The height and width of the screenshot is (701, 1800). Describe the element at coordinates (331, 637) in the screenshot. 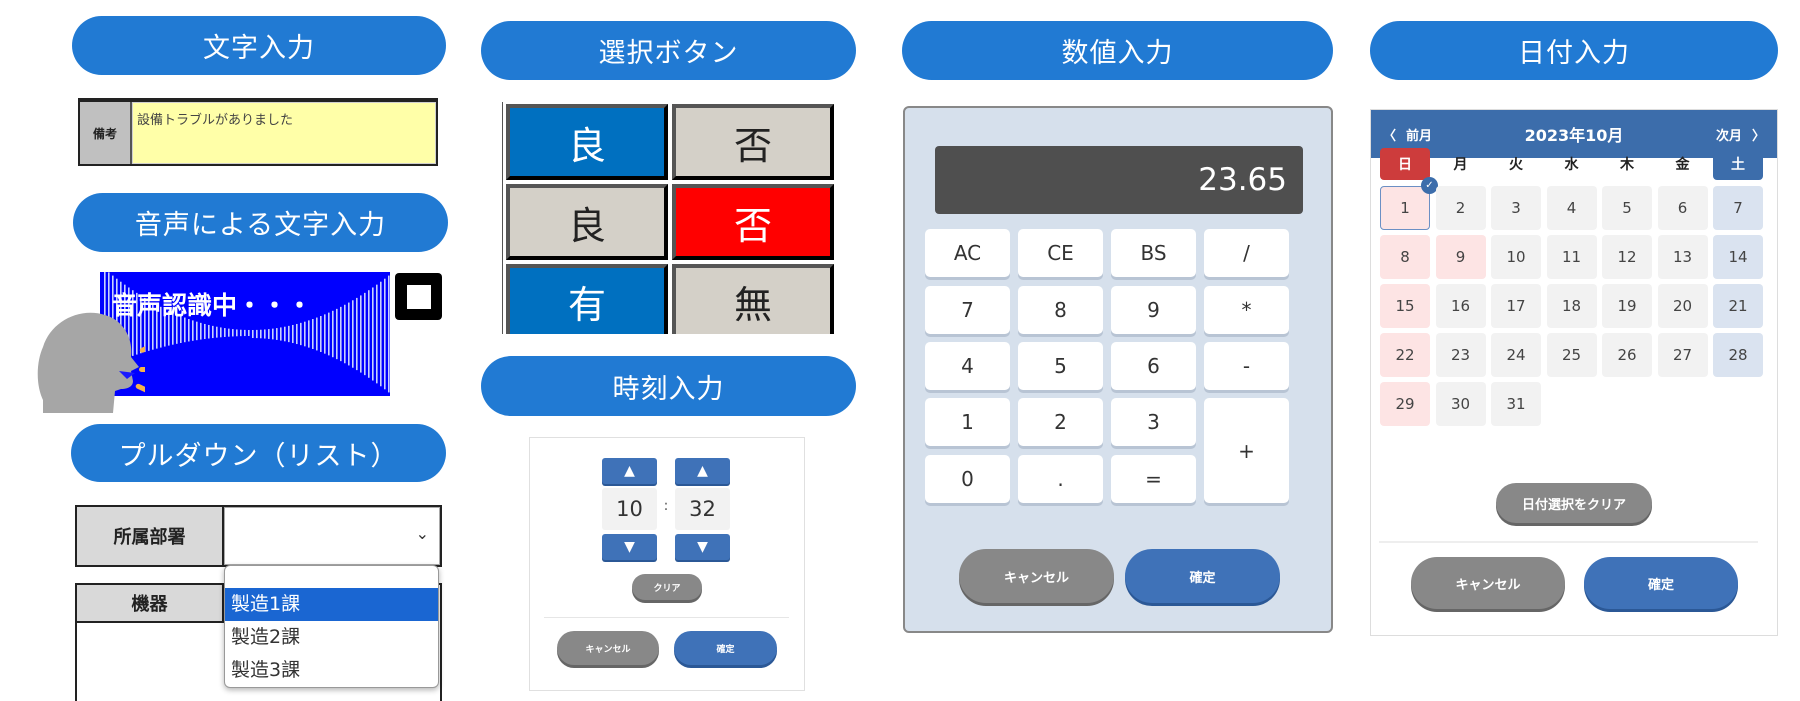

I see `dropdown-option: 製造2課` at that location.